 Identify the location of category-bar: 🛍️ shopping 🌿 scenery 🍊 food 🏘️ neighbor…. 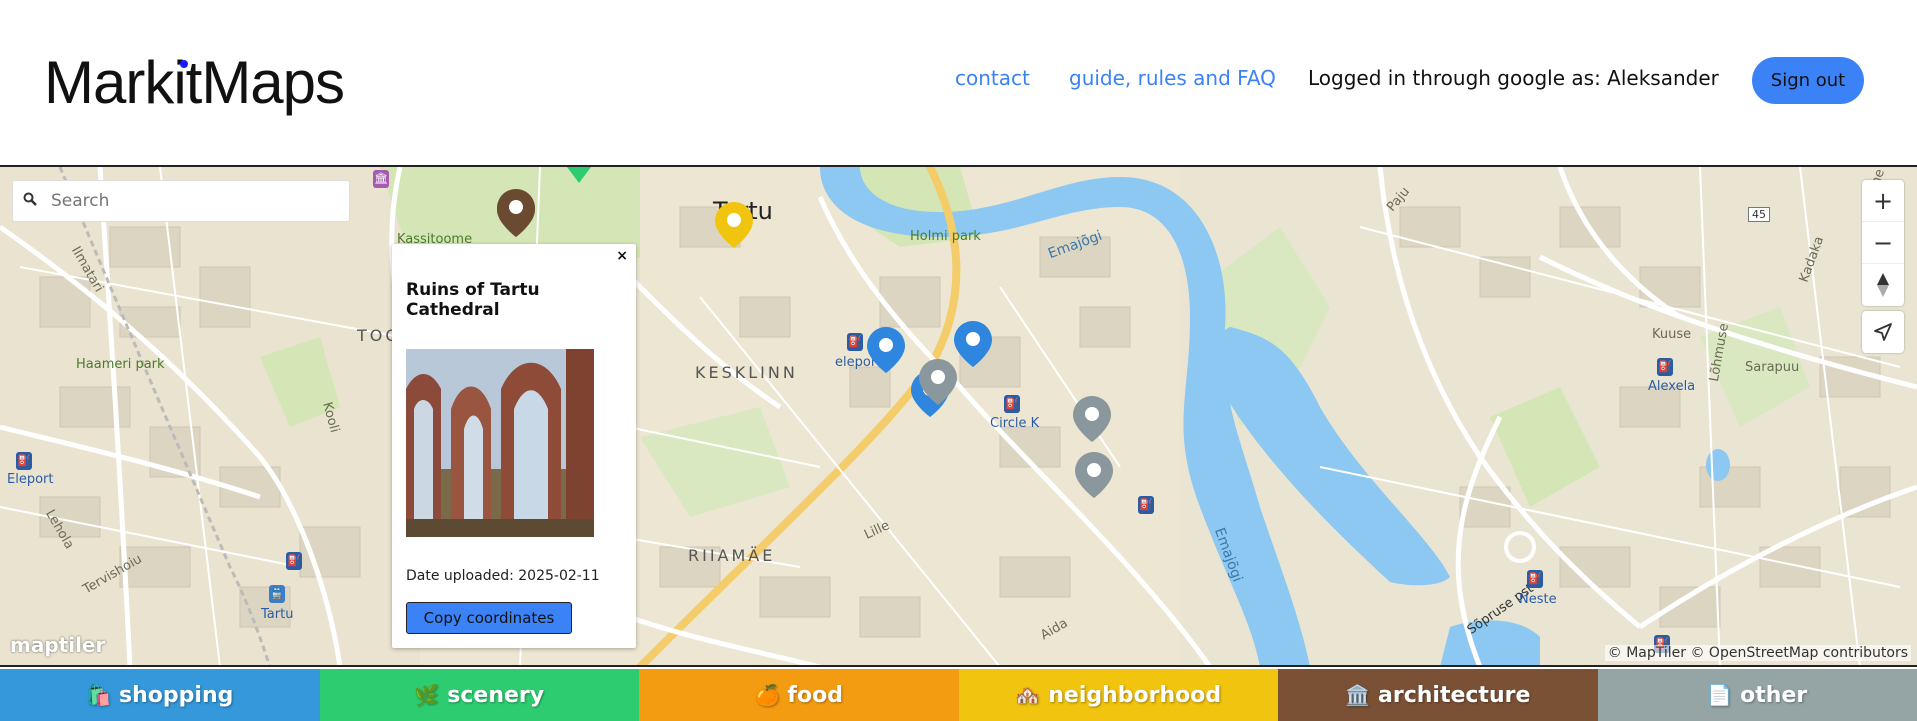
(958, 695).